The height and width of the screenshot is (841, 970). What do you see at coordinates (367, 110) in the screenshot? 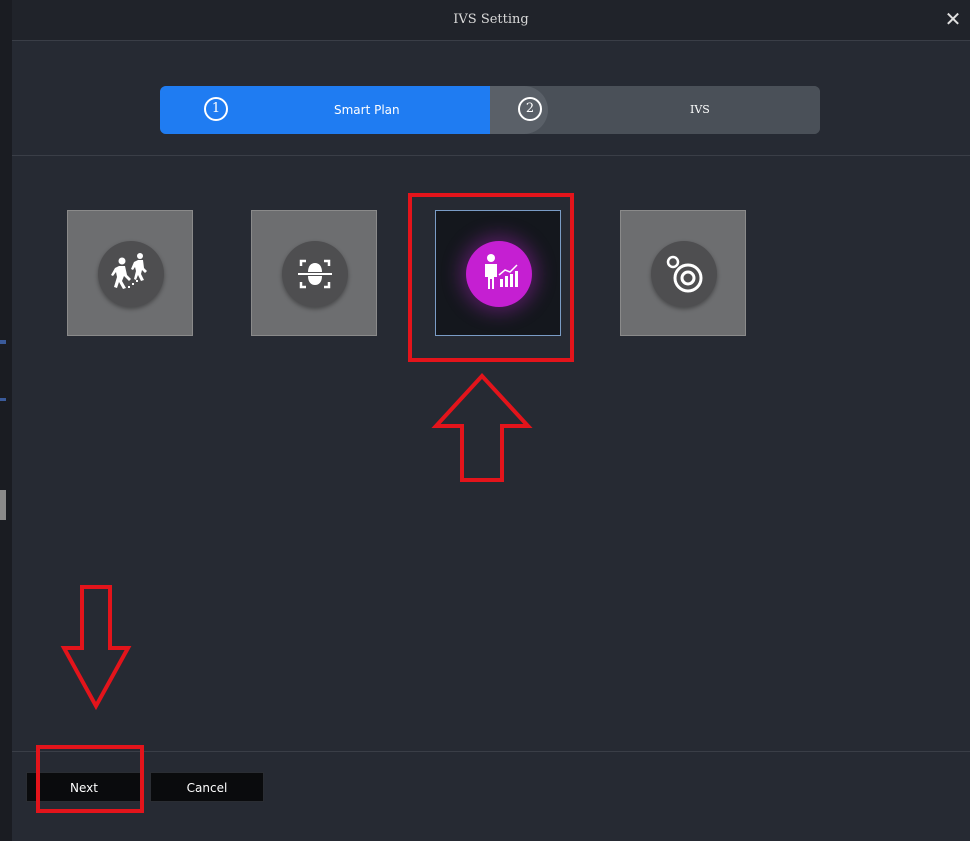
I see `step-label: Smart Plan` at bounding box center [367, 110].